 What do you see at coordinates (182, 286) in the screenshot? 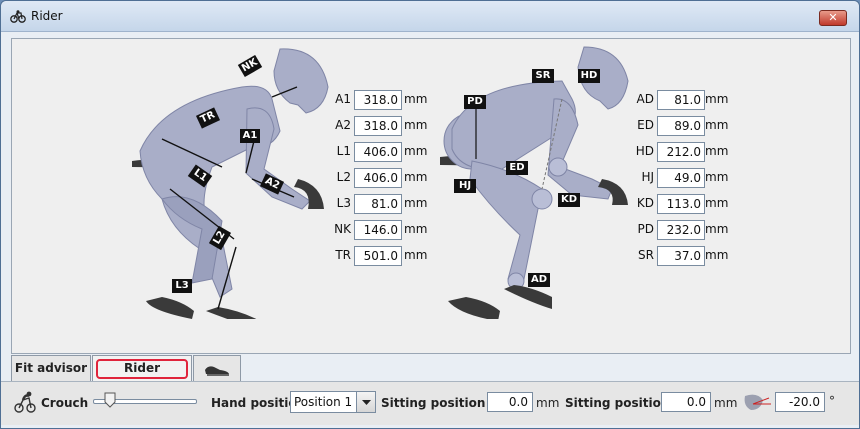
I see `tag-l3: L3` at bounding box center [182, 286].